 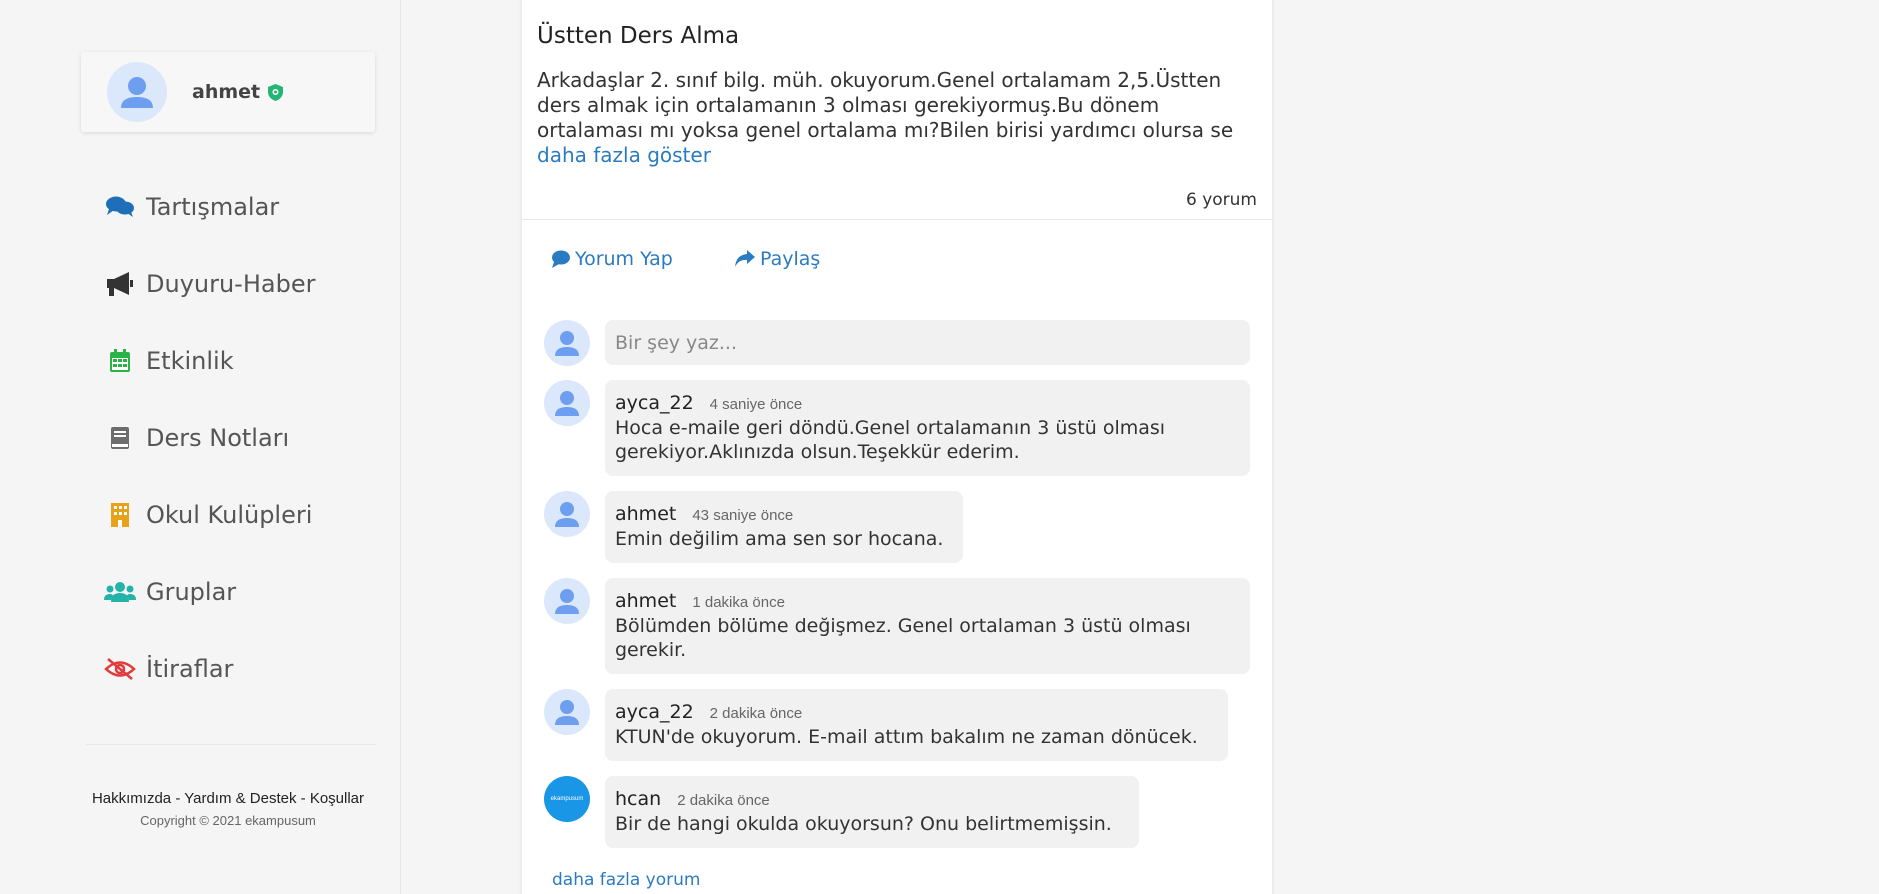 I want to click on sidebar-item-duyuru-haber: Duyuru-Haber, so click(x=239, y=283).